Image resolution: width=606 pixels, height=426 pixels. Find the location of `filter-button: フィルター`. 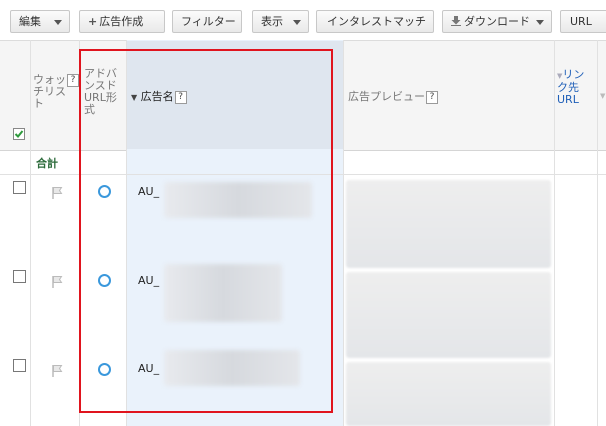

filter-button: フィルター is located at coordinates (207, 21).